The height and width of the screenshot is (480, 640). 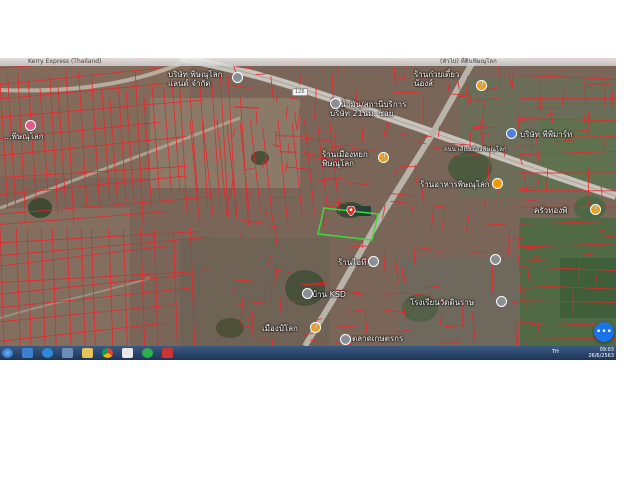 I want to click on label-bottom-place-text: เมืองป์โลก, so click(x=280, y=328).